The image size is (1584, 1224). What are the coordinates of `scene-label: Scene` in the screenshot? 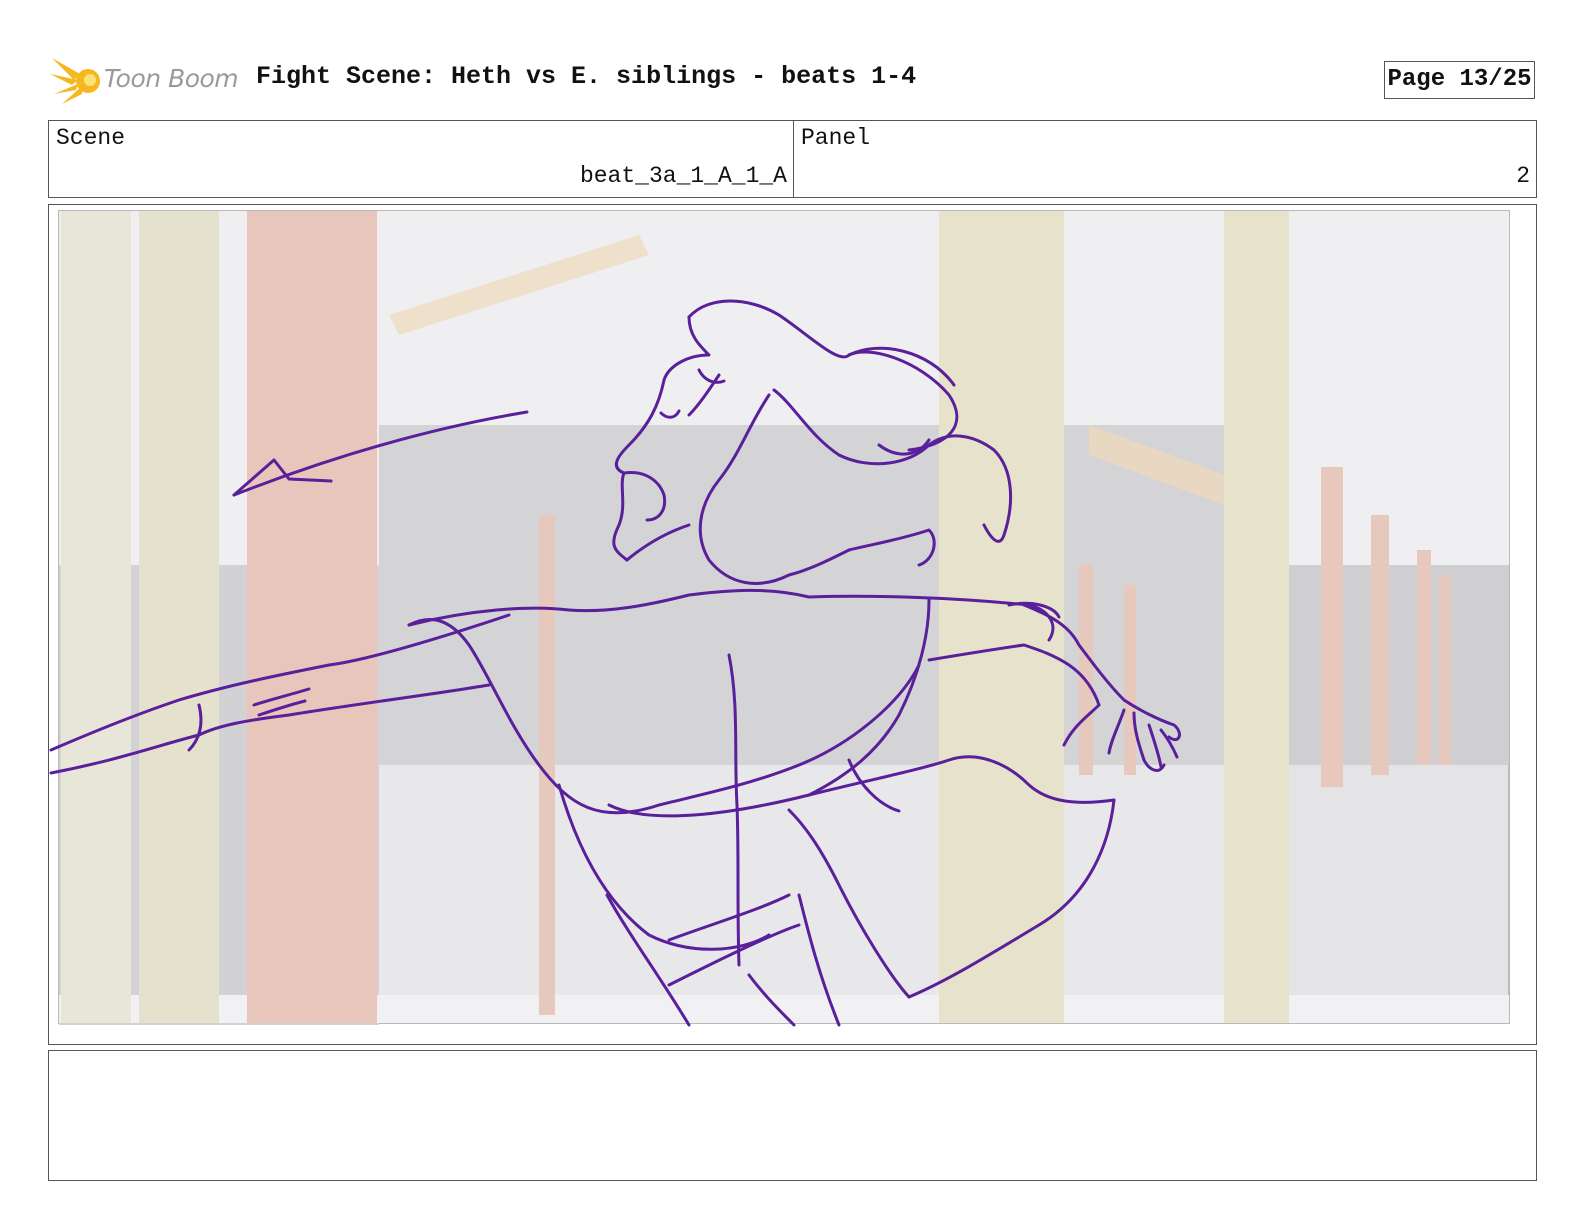 It's located at (91, 138).